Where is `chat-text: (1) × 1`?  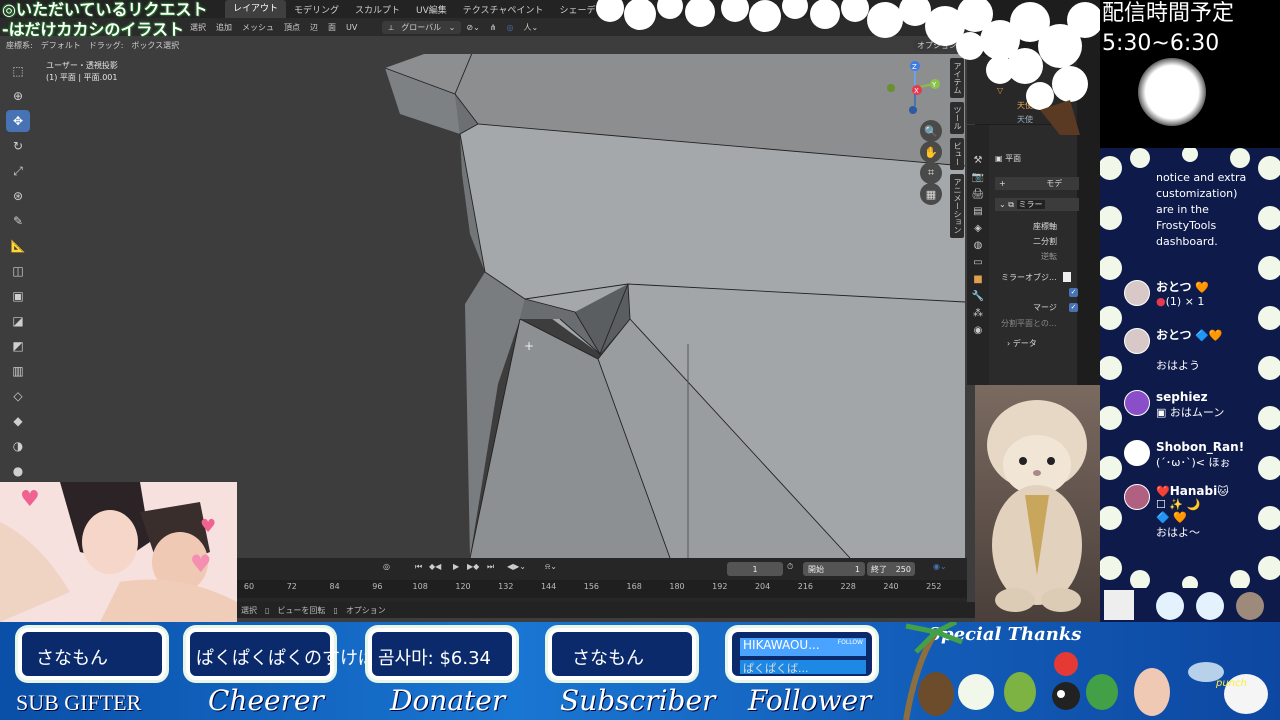
chat-text: (1) × 1 is located at coordinates (1185, 301).